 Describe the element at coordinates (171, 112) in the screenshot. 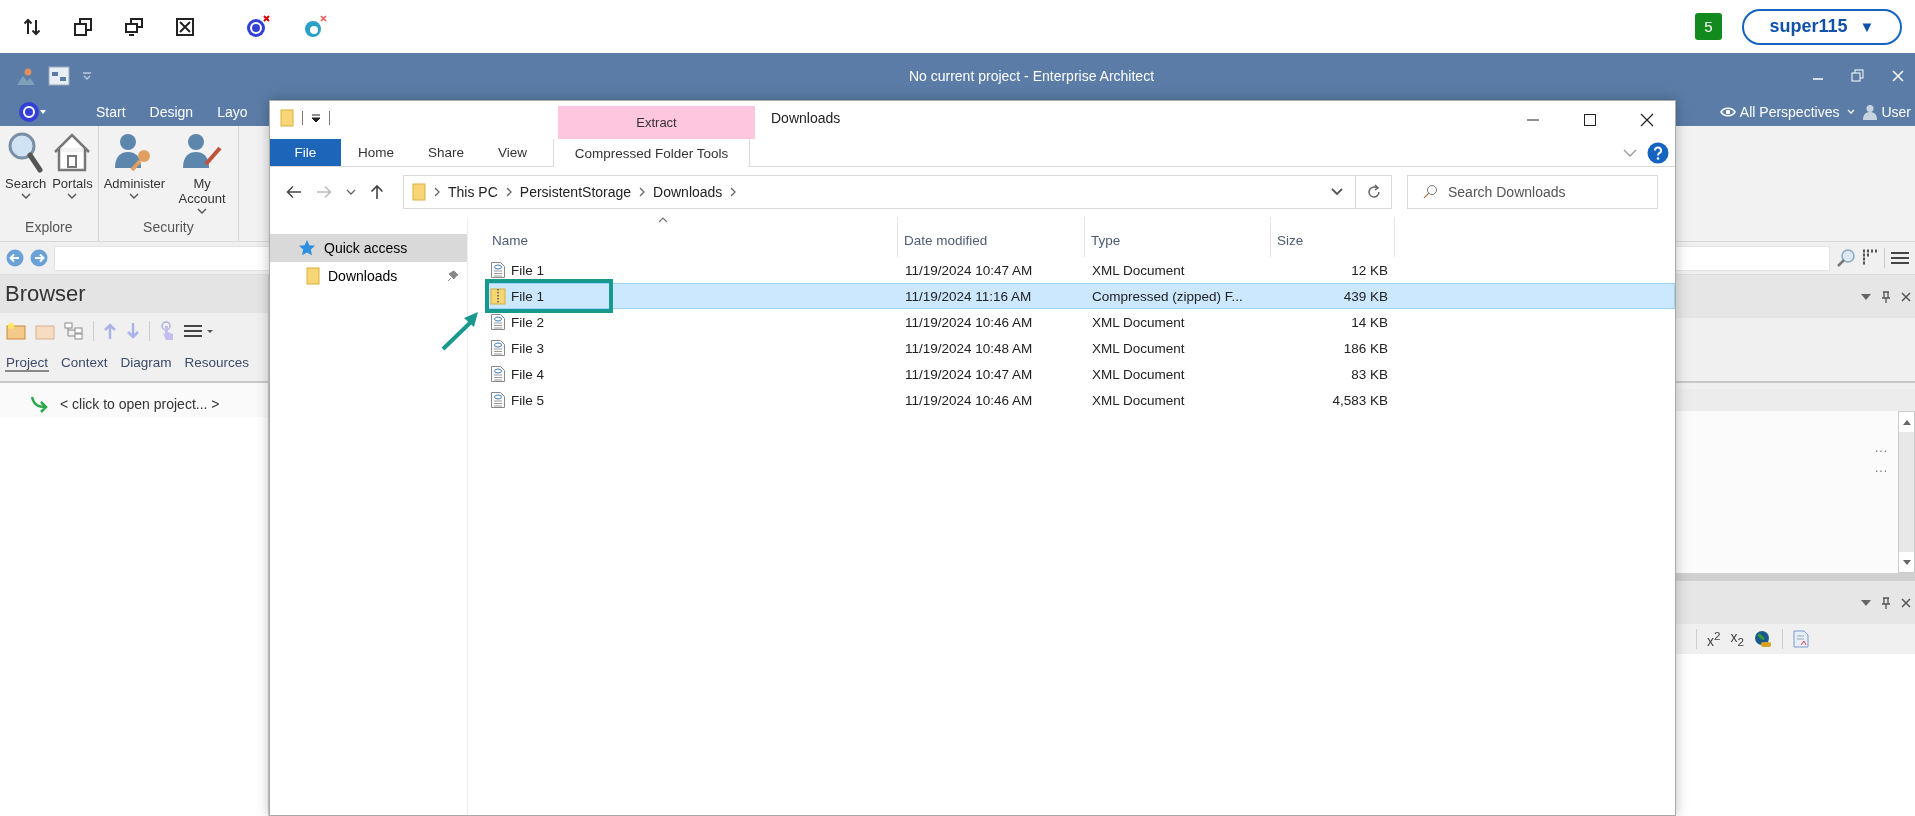

I see `ribbon-tab: Design` at that location.